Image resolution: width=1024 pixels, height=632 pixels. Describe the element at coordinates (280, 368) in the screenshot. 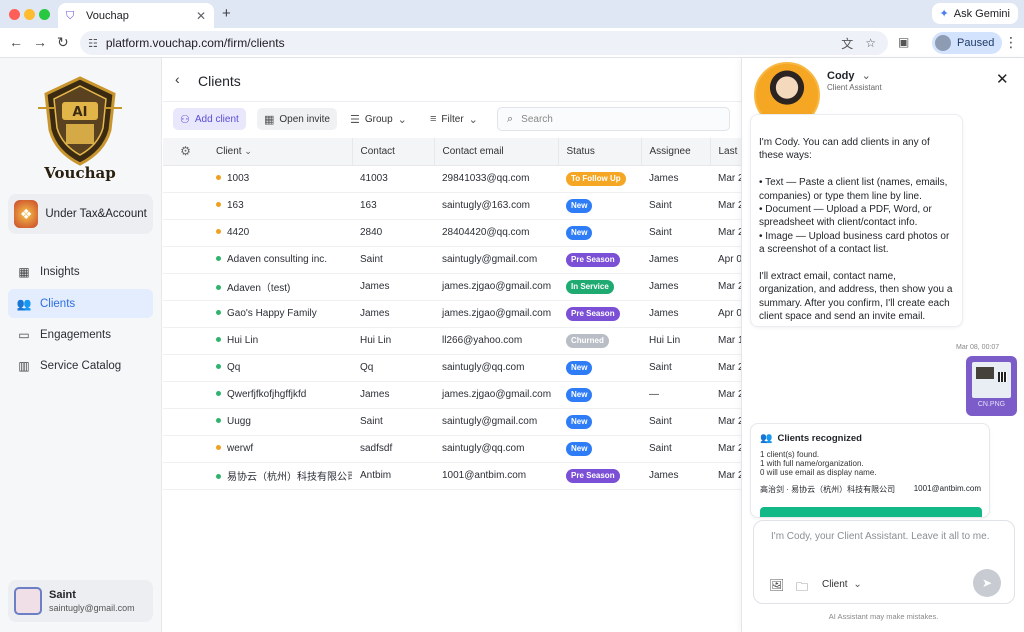

I see `client-cell: Qq` at that location.